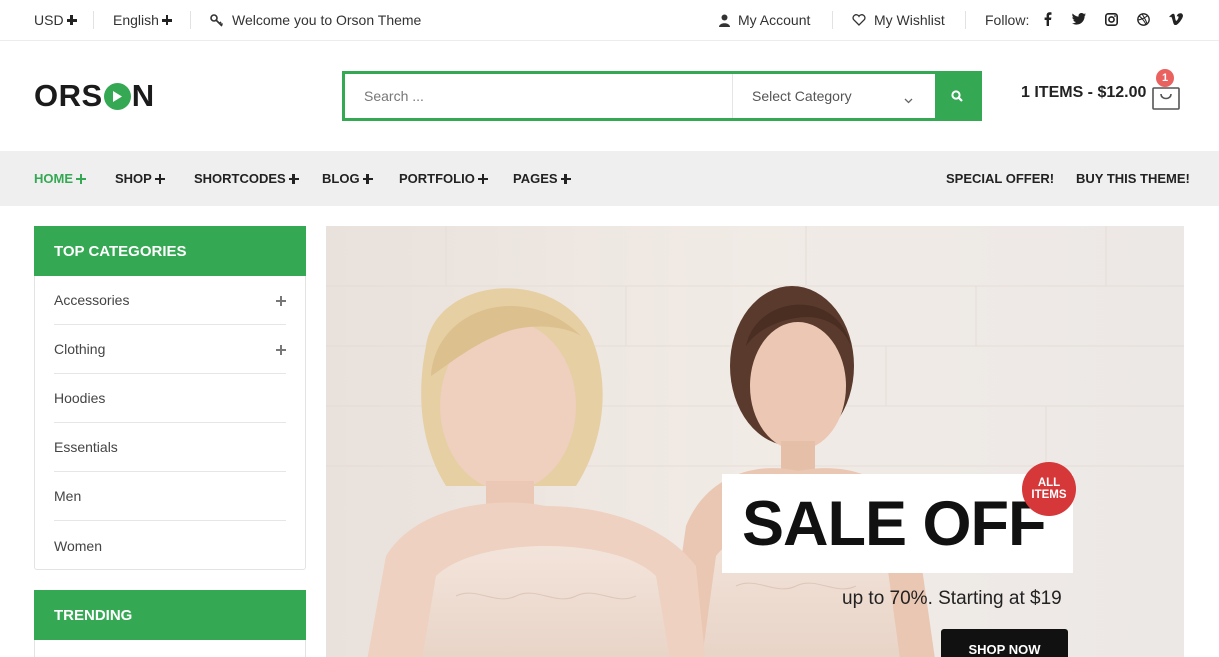  Describe the element at coordinates (136, 20) in the screenshot. I see `language-label: English` at that location.